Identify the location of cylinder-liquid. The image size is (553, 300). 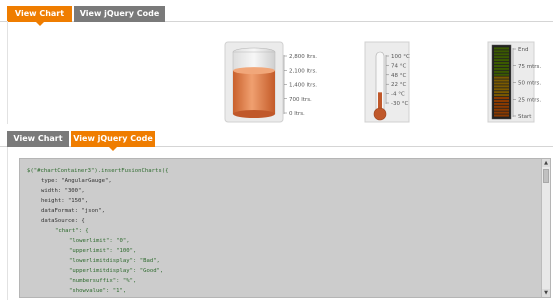
(254, 92).